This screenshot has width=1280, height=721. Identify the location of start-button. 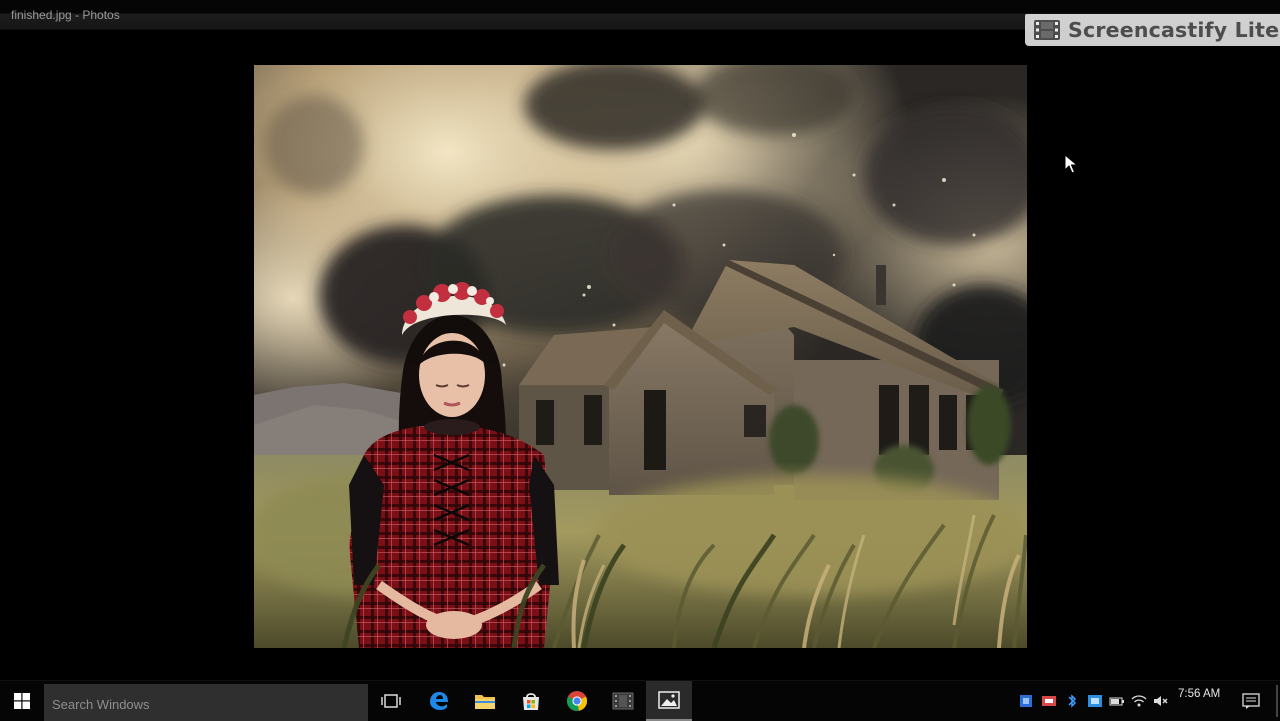
(22, 701).